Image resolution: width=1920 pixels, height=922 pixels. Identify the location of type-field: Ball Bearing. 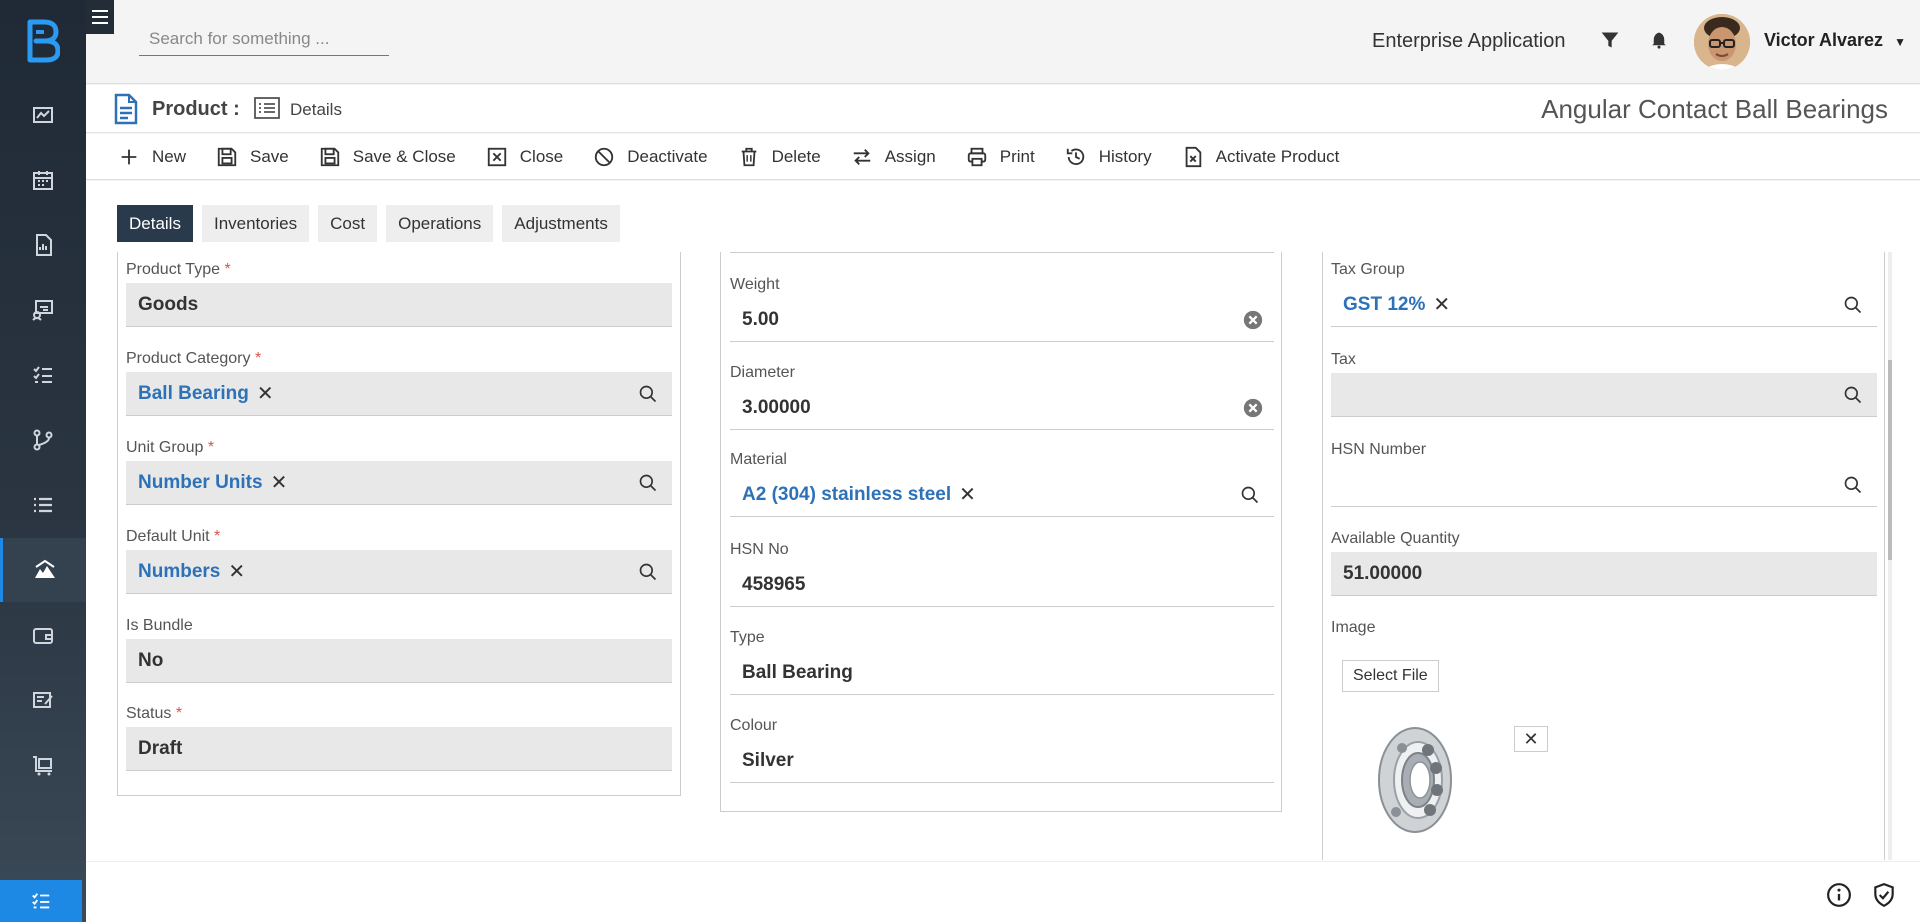
(1002, 673).